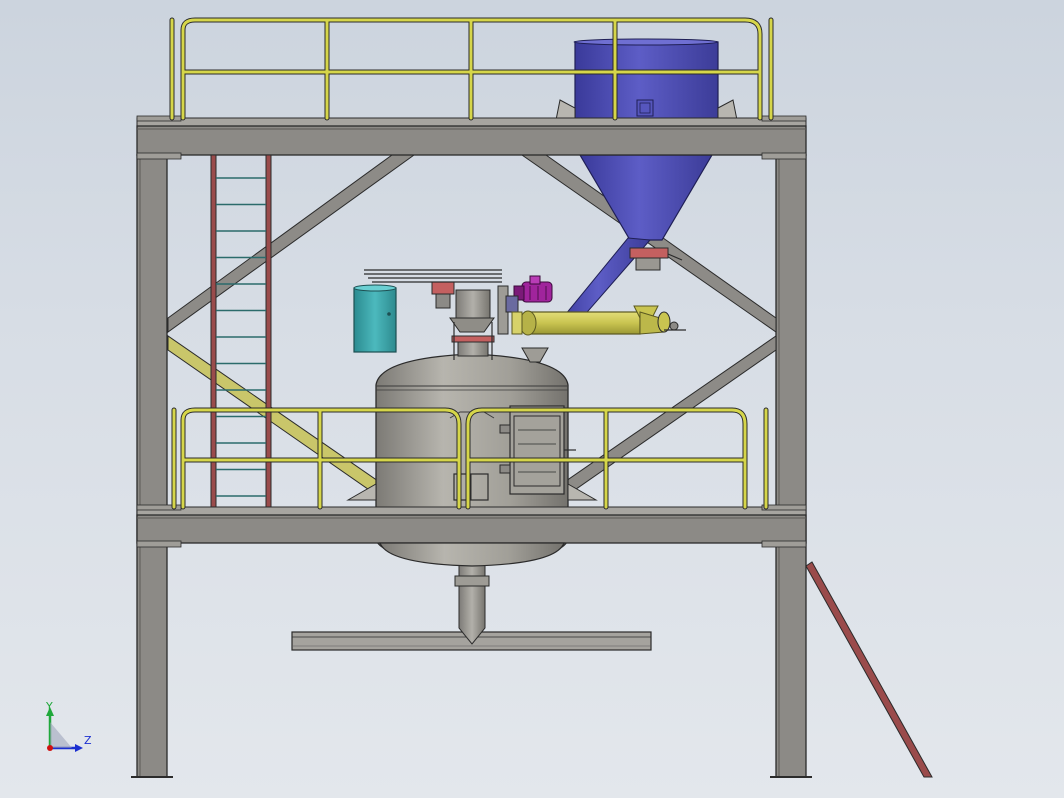 Image resolution: width=1064 pixels, height=798 pixels. What do you see at coordinates (433, 276) in the screenshot?
I see `agitator-drive-bars` at bounding box center [433, 276].